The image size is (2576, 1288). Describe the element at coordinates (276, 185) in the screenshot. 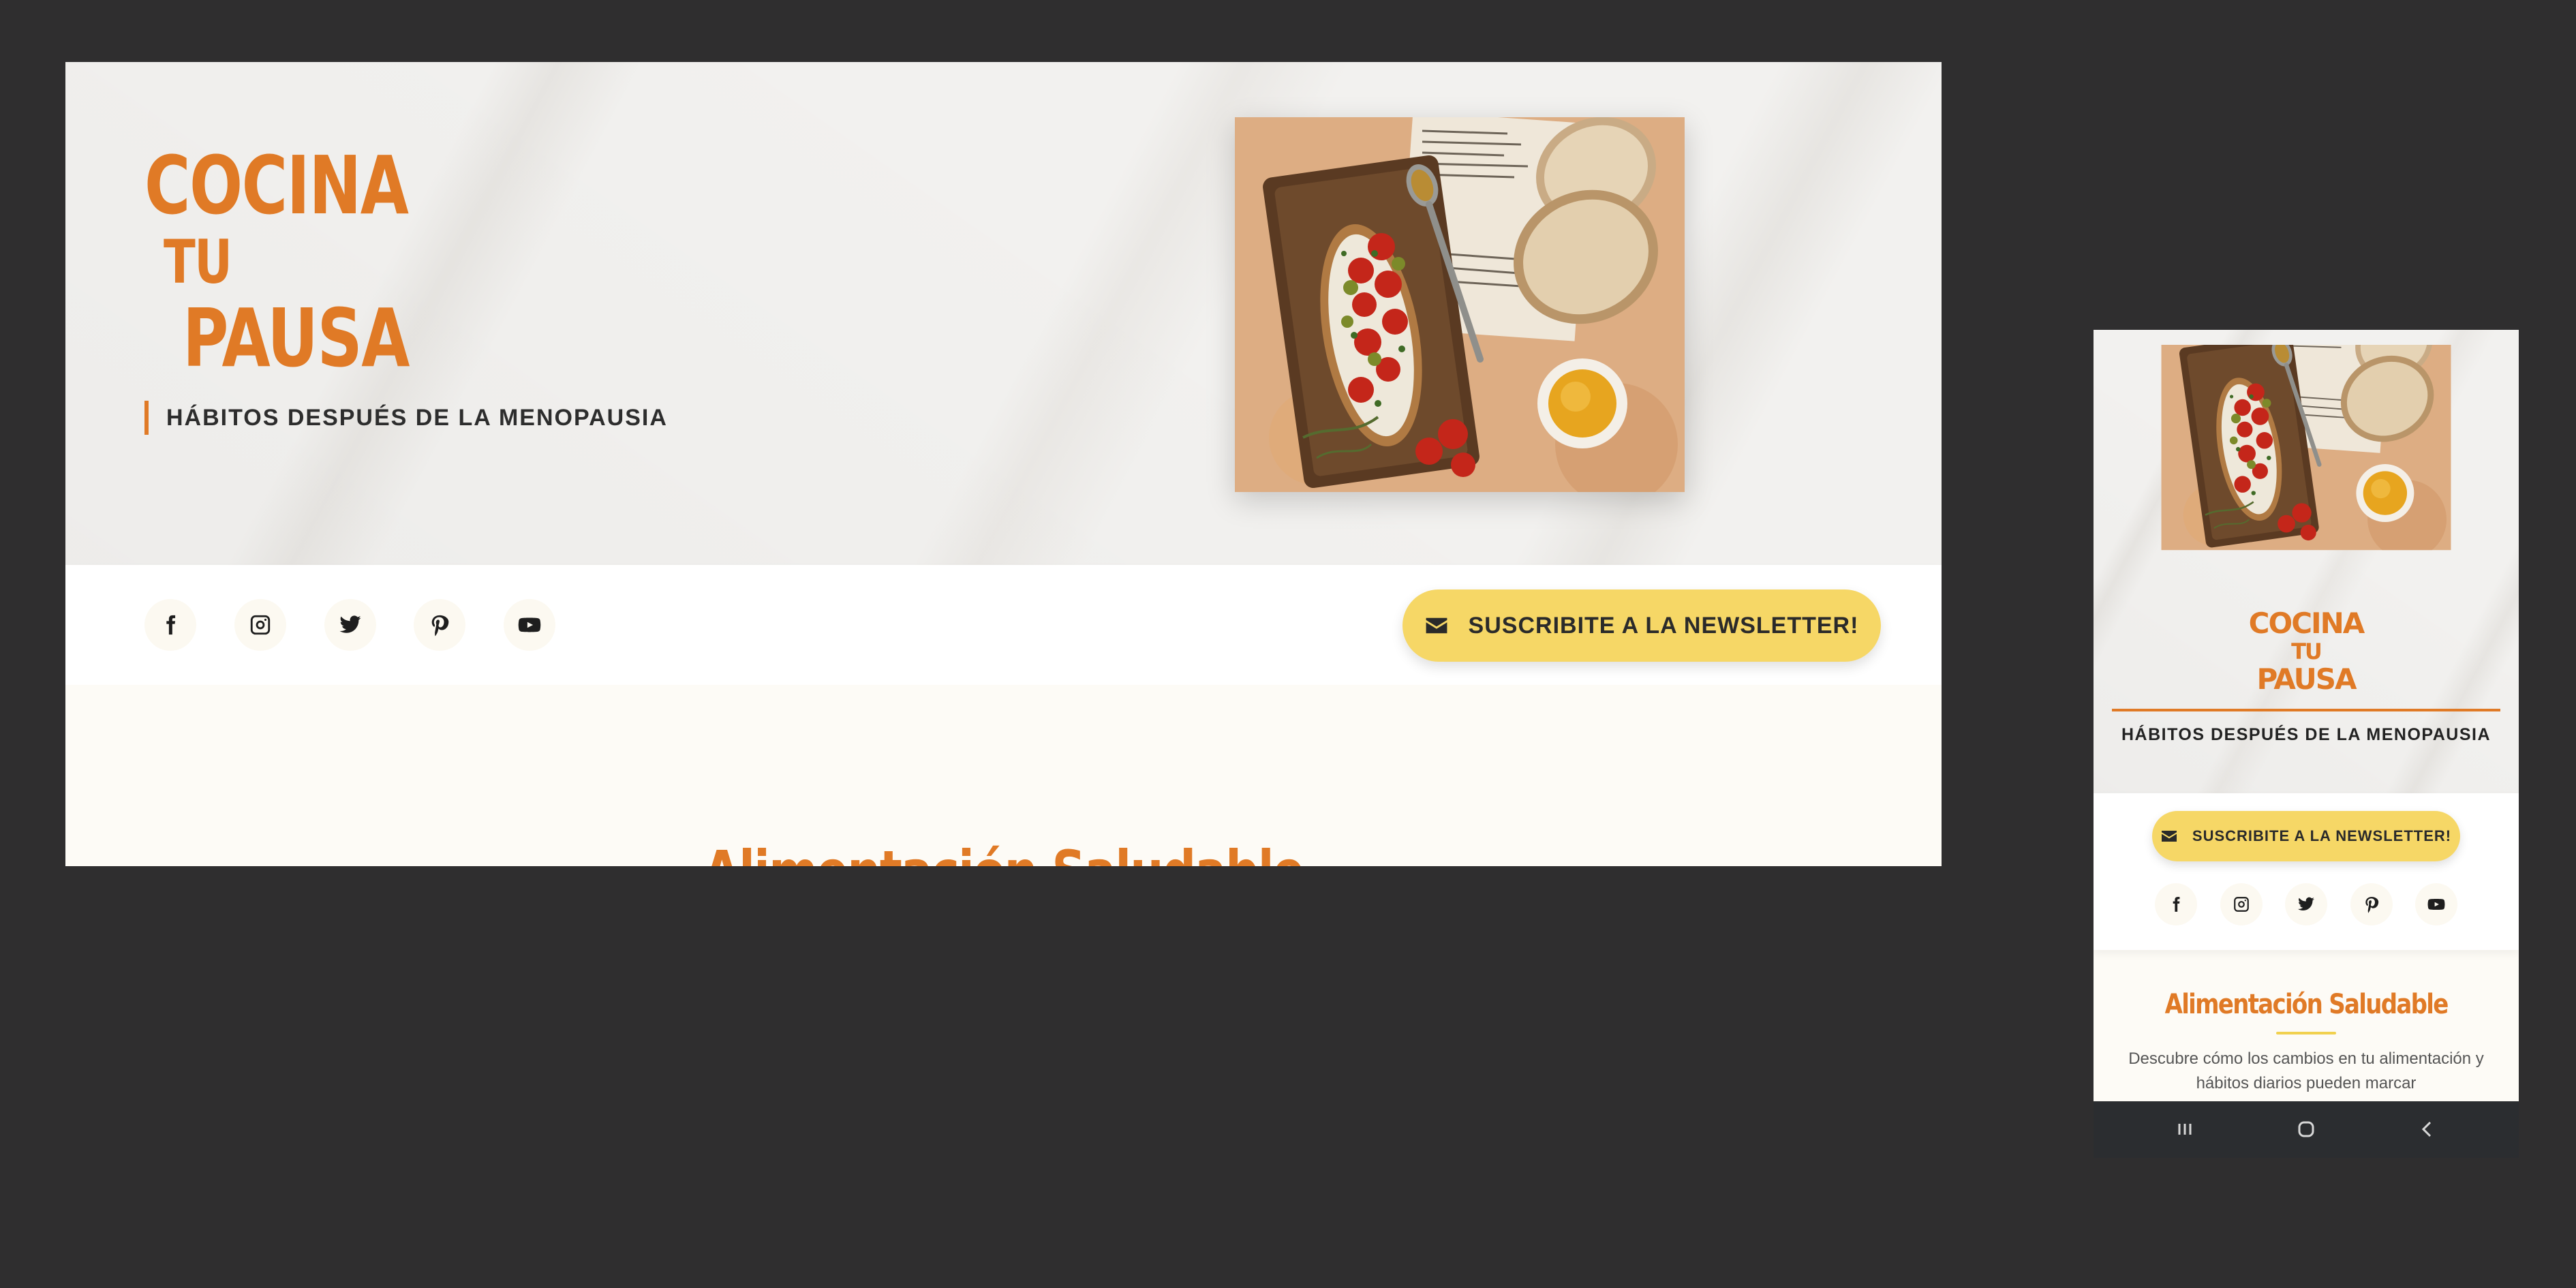

I see `site-title-line1: COCINA` at that location.